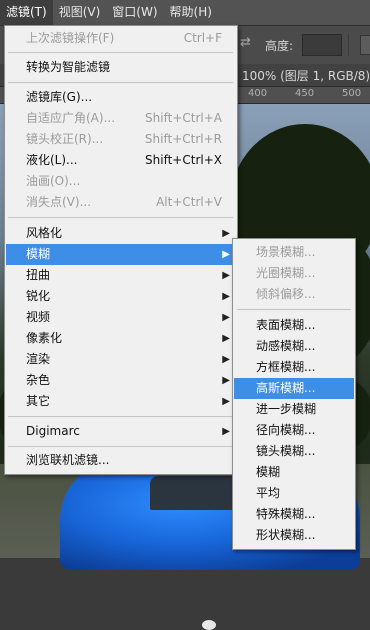 The image size is (370, 630). I want to click on shortcut-text: Alt+Ctrl+V, so click(189, 202).